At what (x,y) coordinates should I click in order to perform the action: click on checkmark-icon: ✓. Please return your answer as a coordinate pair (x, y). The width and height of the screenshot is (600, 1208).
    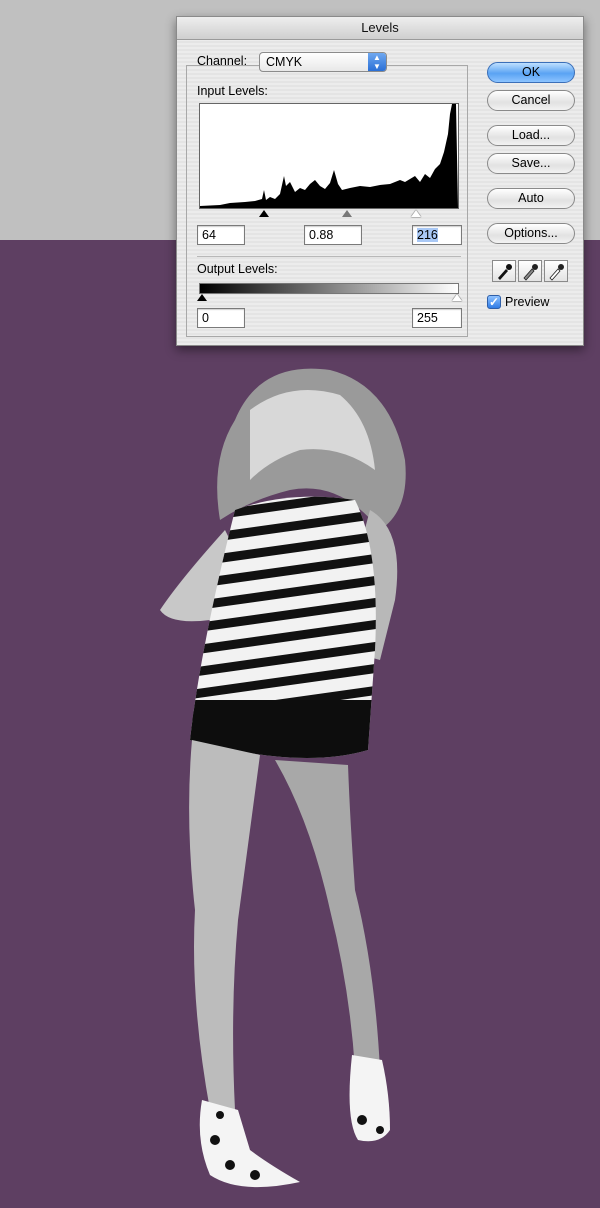
    Looking at the image, I should click on (494, 302).